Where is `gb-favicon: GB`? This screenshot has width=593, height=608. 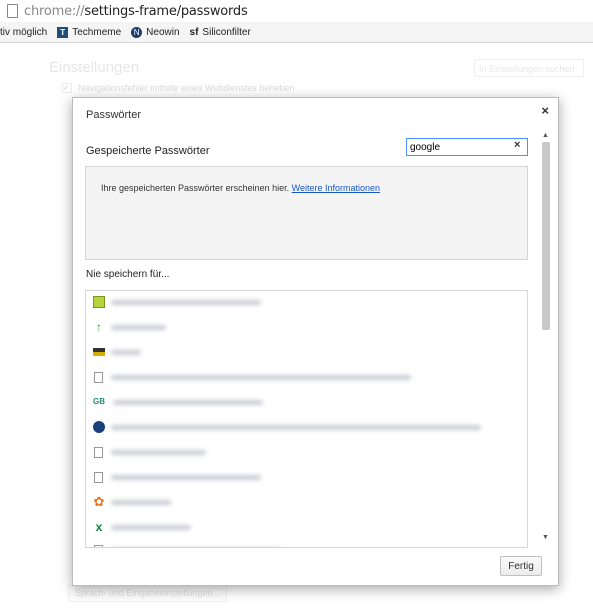 gb-favicon: GB is located at coordinates (99, 401).